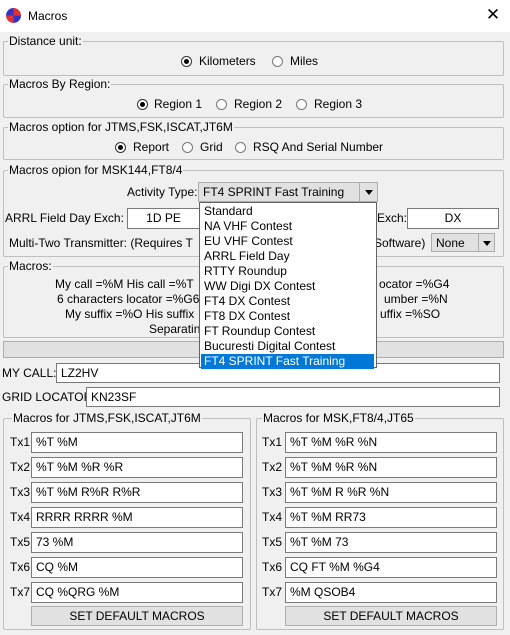 The height and width of the screenshot is (635, 510). What do you see at coordinates (304, 61) in the screenshot?
I see `miles-label: Miles` at bounding box center [304, 61].